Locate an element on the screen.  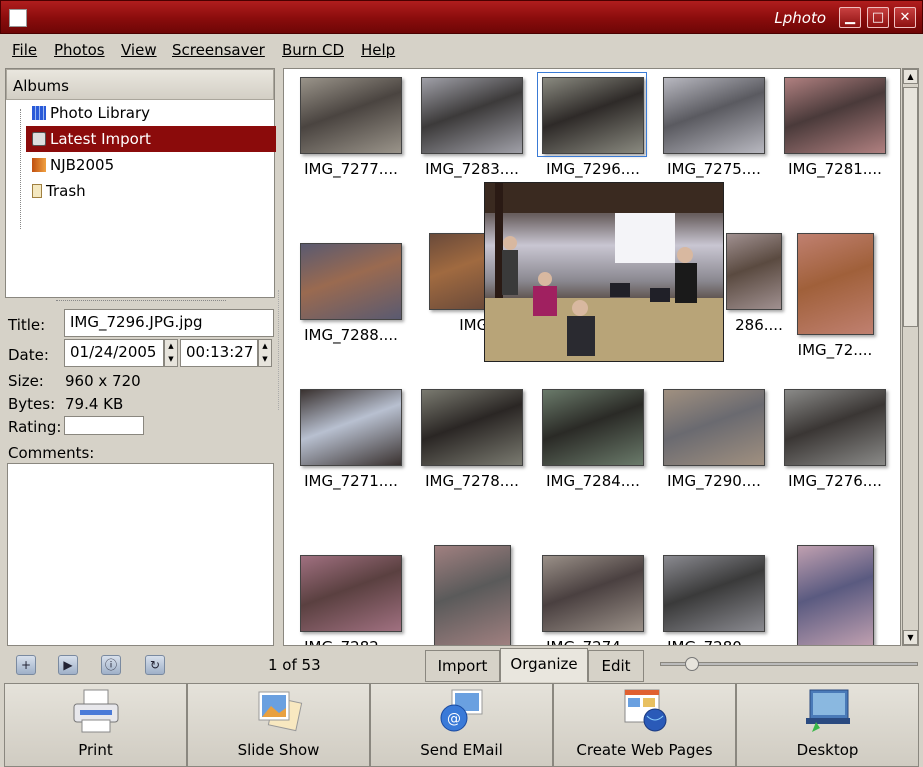
scroll-down-button: ▼ is located at coordinates (910, 637).